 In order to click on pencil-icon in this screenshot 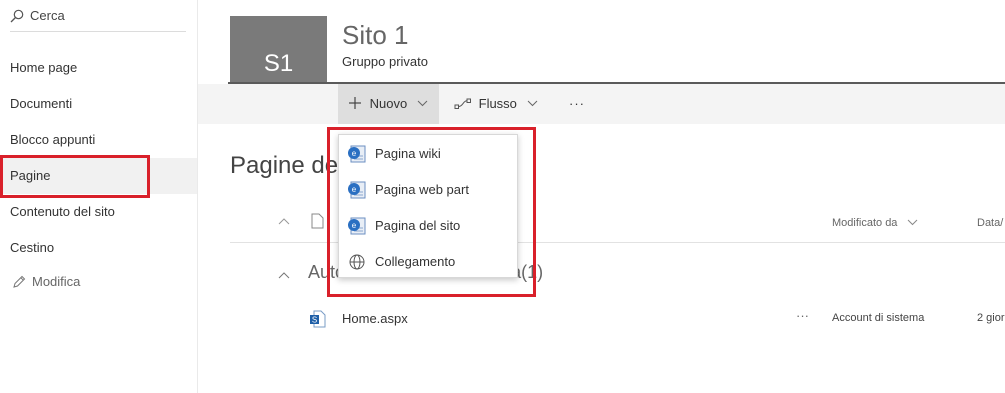, I will do `click(19, 281)`.